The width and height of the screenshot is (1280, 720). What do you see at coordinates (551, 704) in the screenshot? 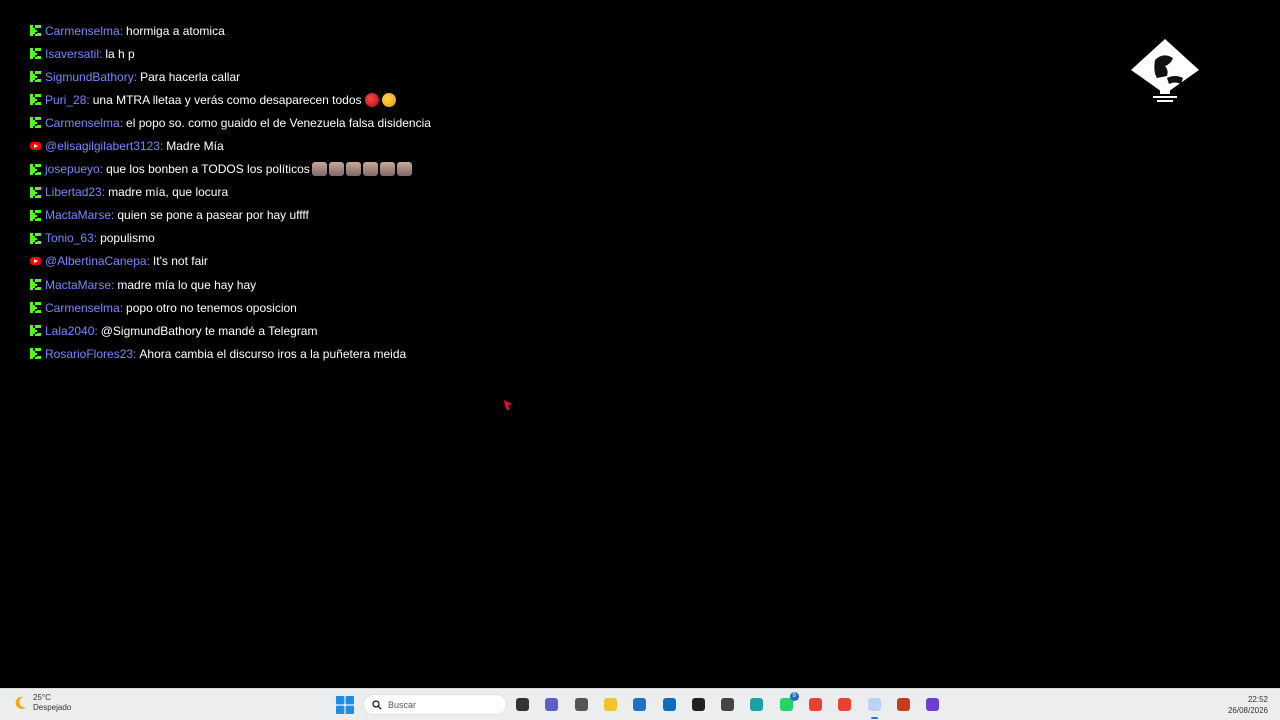
I see `teams-icon` at bounding box center [551, 704].